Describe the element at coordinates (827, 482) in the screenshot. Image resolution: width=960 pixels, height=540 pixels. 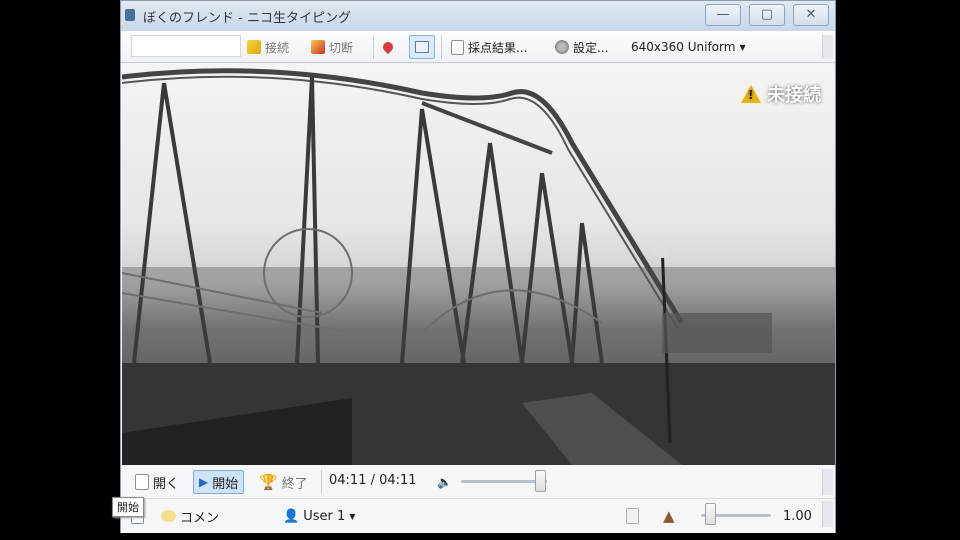
I see `controls-scroll` at that location.